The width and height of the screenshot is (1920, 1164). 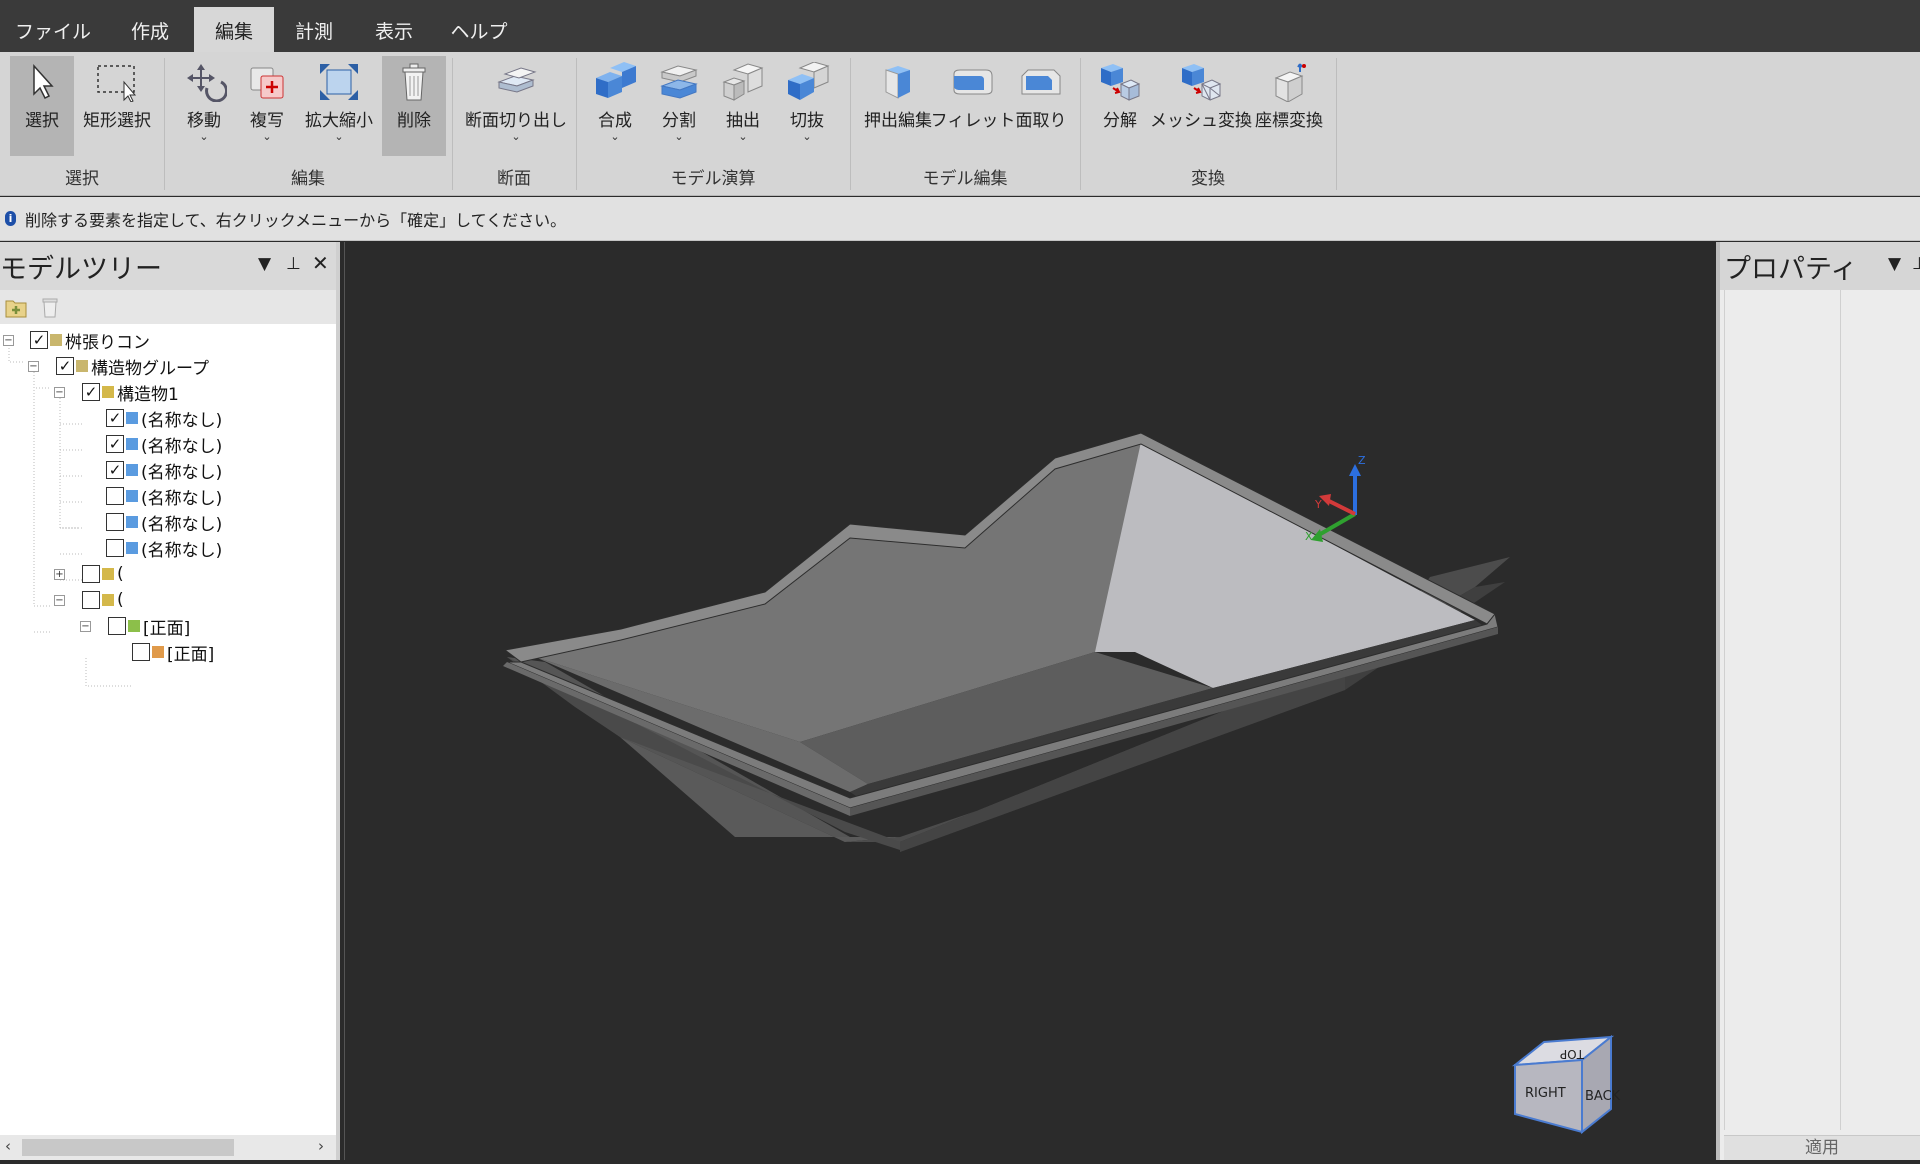 I want to click on tree-item: − (, so click(x=89, y=600).